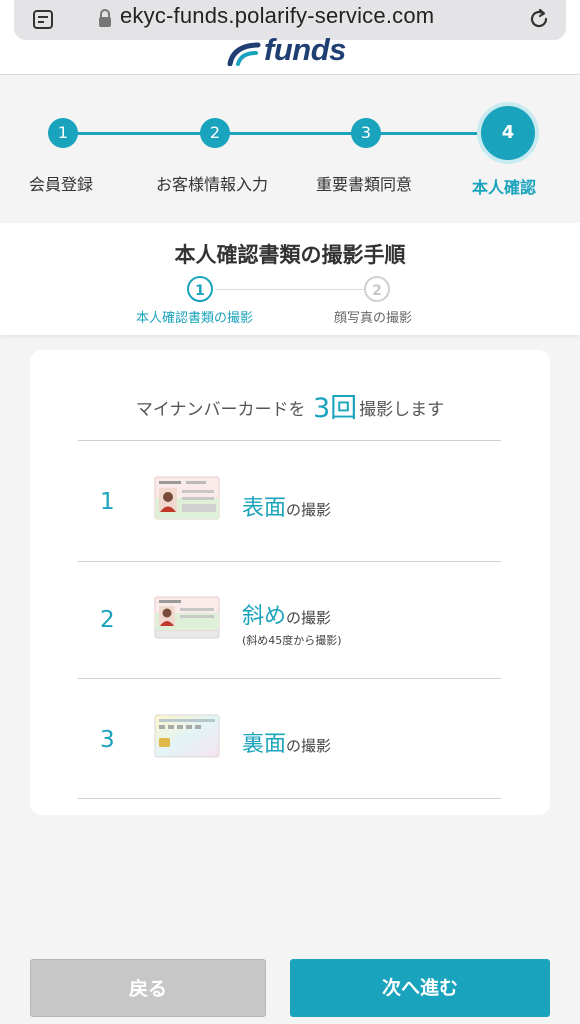 The width and height of the screenshot is (580, 1024). Describe the element at coordinates (366, 133) in the screenshot. I see `step-3-circle: 3` at that location.